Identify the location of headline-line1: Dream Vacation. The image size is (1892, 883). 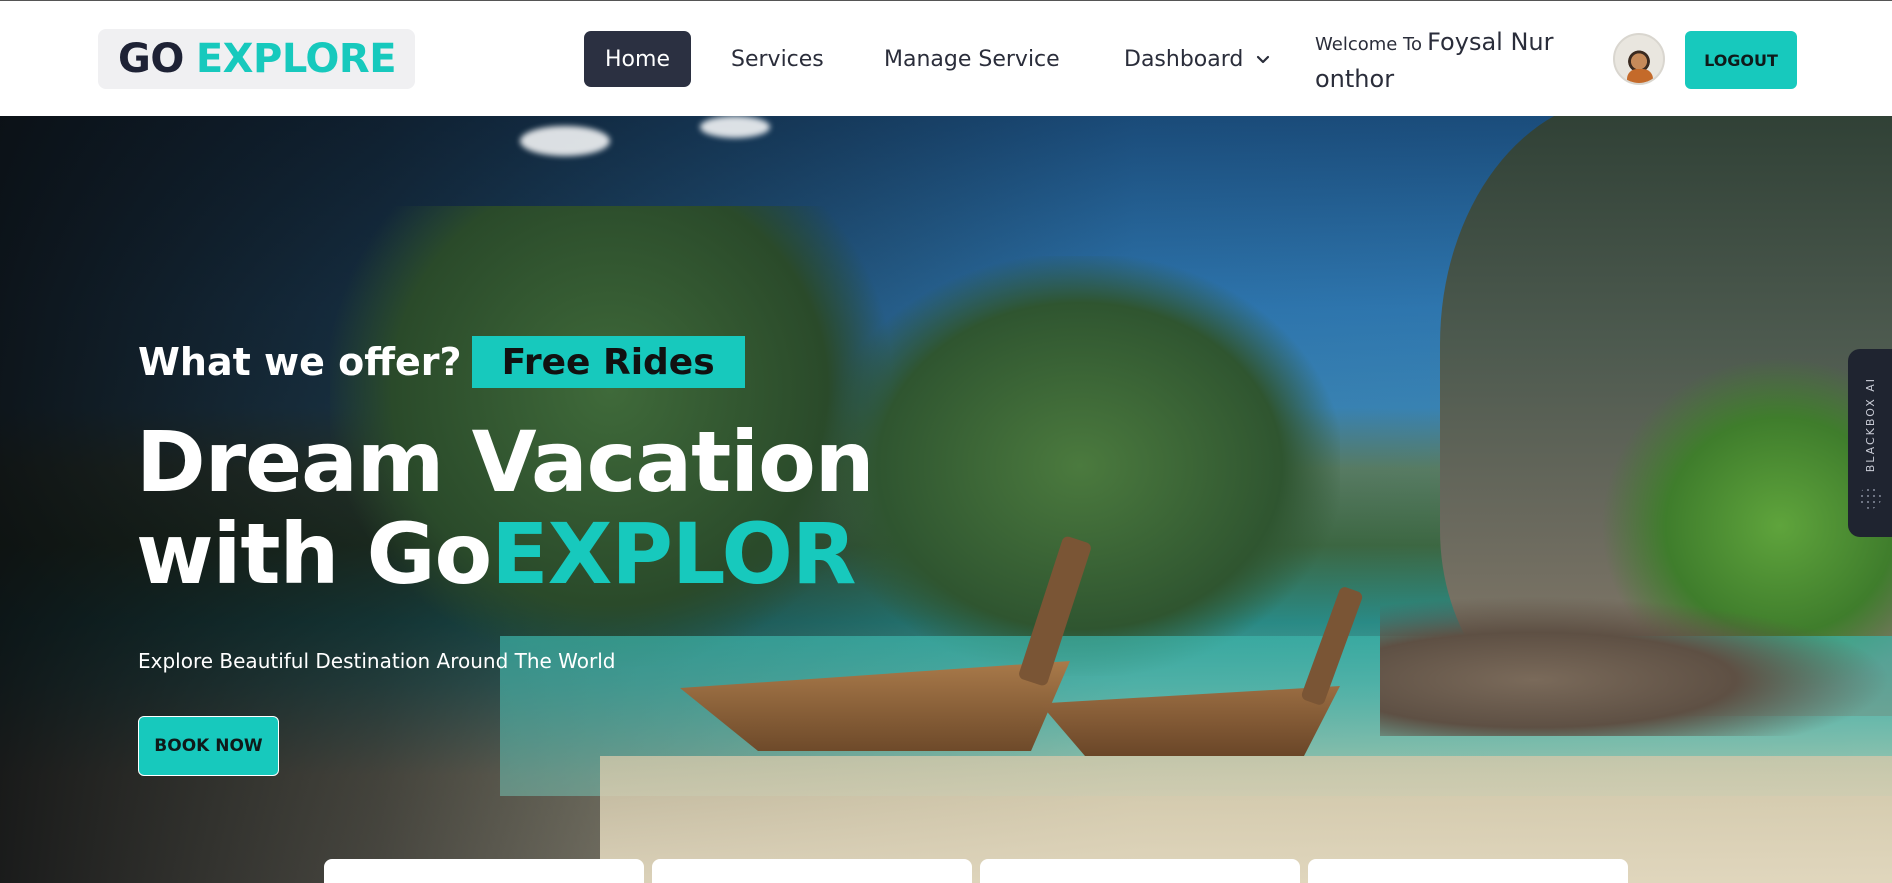
(505, 462).